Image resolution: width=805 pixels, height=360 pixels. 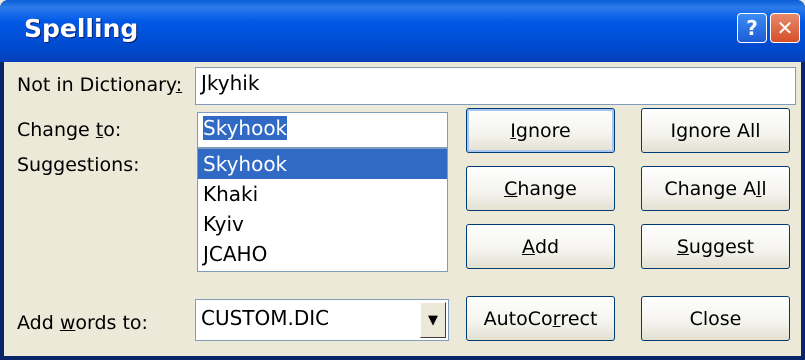 What do you see at coordinates (433, 320) in the screenshot?
I see `dropdown-arrow-icon: ▼` at bounding box center [433, 320].